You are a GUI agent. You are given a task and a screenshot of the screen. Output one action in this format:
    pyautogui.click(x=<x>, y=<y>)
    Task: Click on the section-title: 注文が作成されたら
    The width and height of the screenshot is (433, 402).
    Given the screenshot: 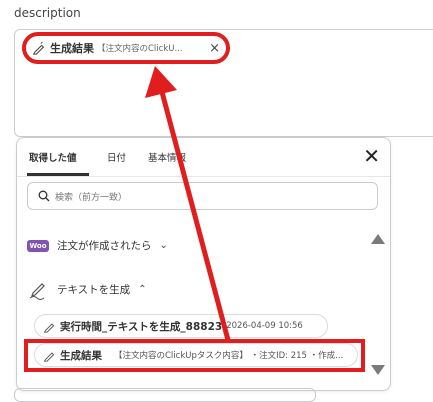 What is the action you would take?
    pyautogui.click(x=104, y=246)
    